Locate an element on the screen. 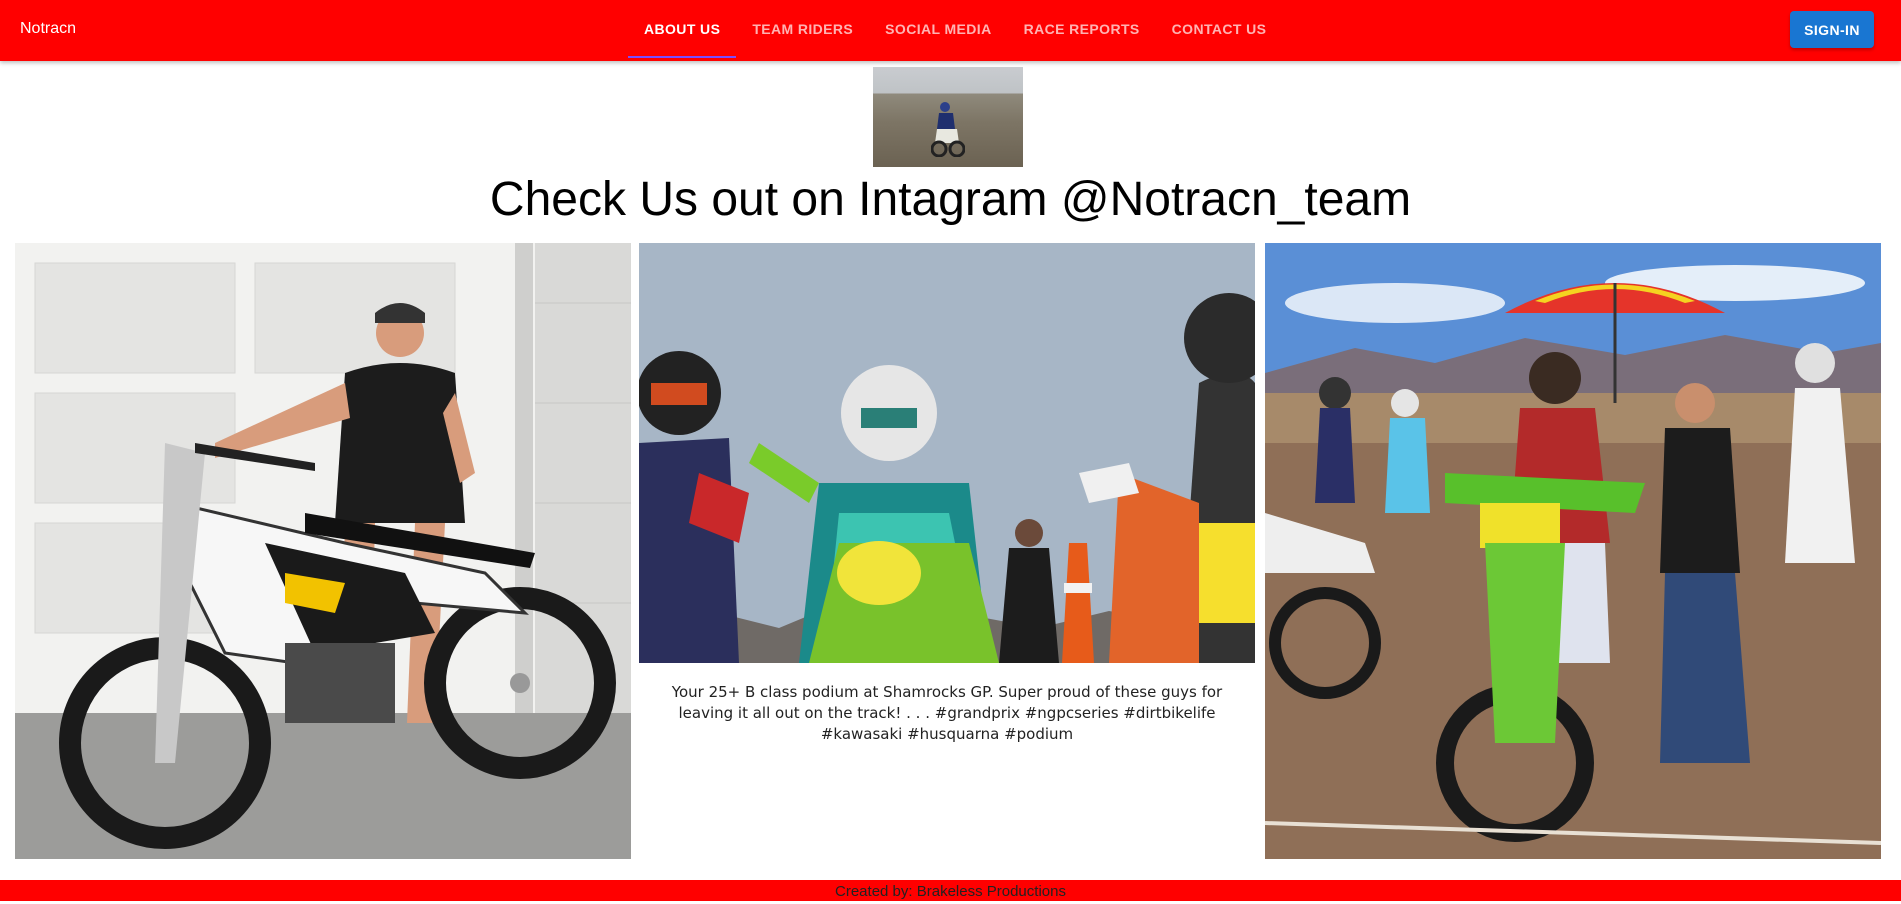 The height and width of the screenshot is (904, 1901). footer: Created by: Brakeless Productions is located at coordinates (950, 890).